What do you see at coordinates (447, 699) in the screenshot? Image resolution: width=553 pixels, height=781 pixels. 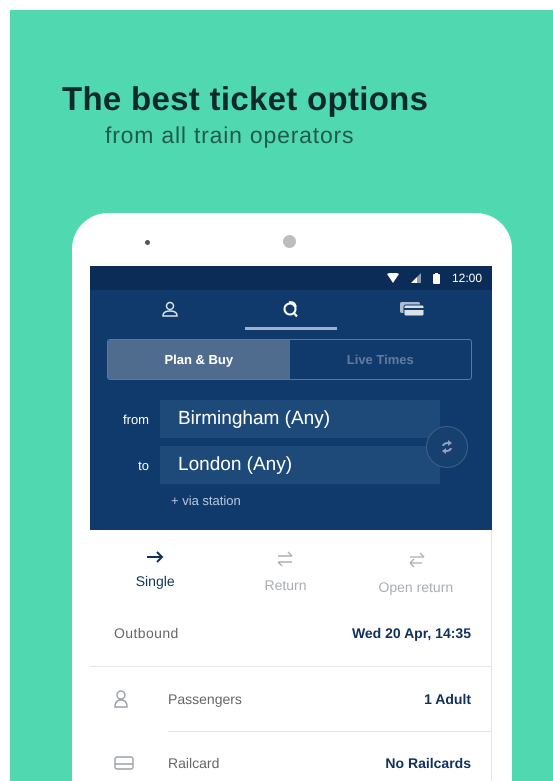 I see `option-value: 1 Adult` at bounding box center [447, 699].